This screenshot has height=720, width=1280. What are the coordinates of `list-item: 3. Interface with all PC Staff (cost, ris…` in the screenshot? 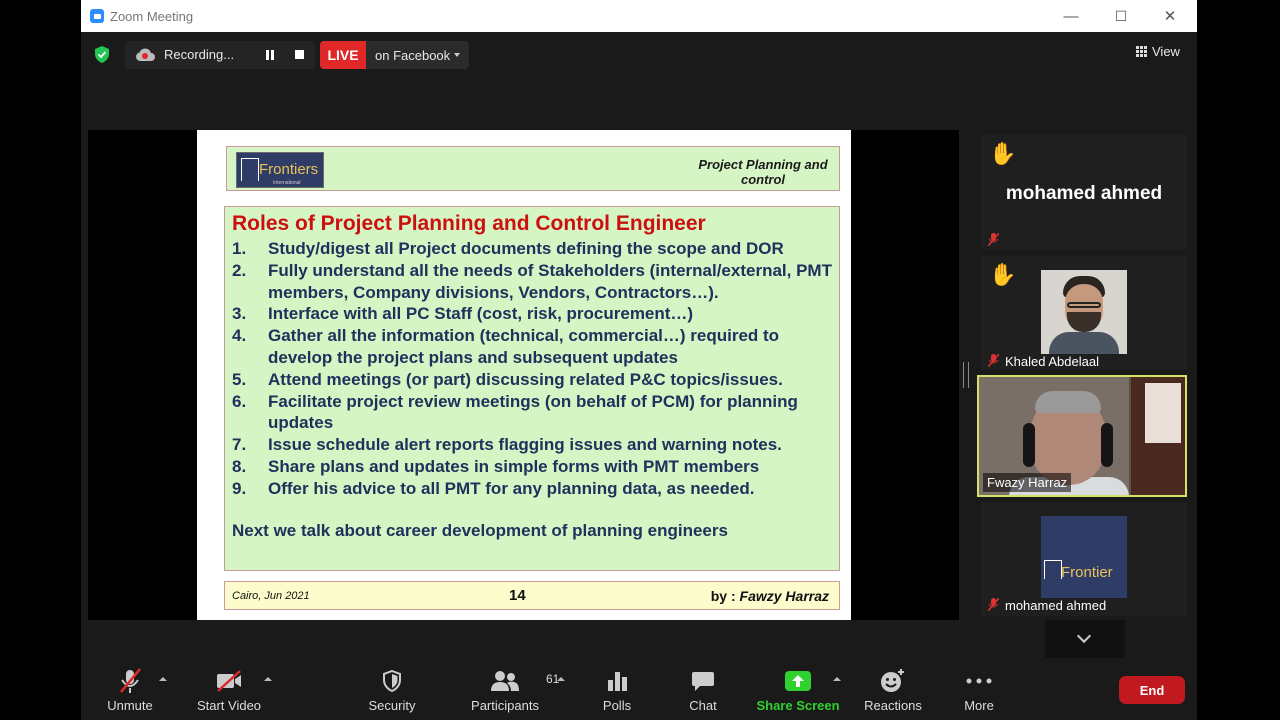 It's located at (463, 314).